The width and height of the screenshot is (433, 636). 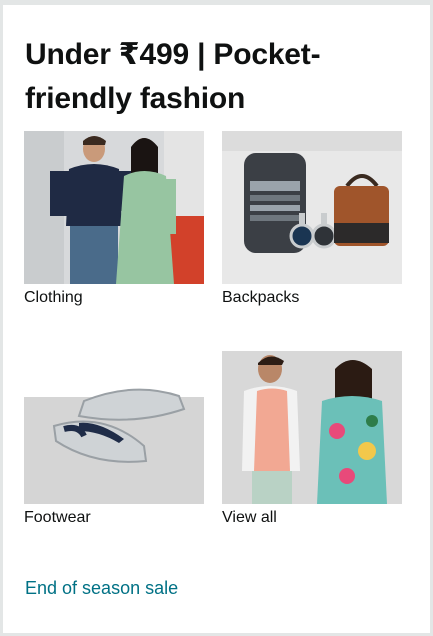 I want to click on tile-label-backpacks: Backpacks, so click(x=312, y=298).